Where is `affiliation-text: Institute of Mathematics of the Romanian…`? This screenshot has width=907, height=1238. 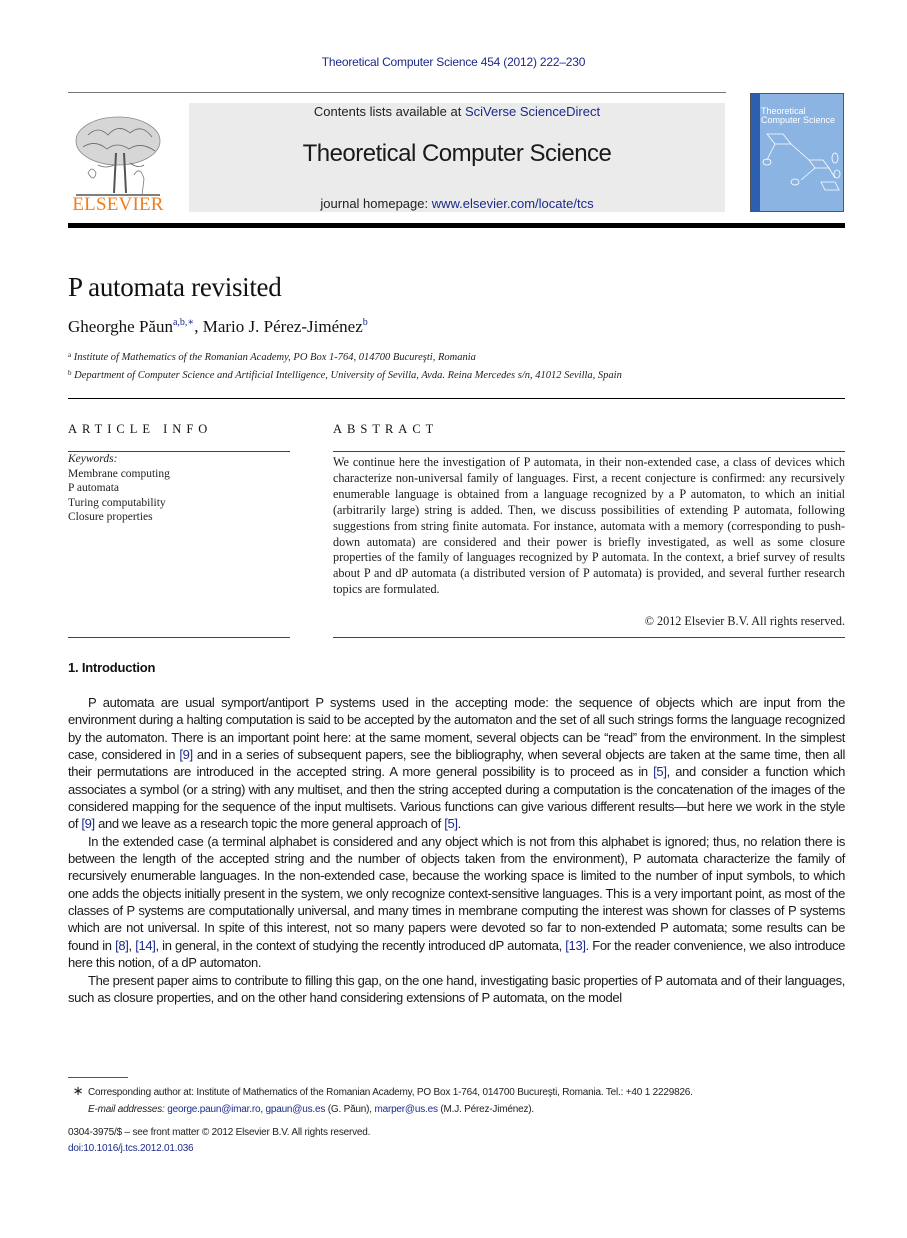 affiliation-text: Institute of Mathematics of the Romanian… is located at coordinates (274, 357).